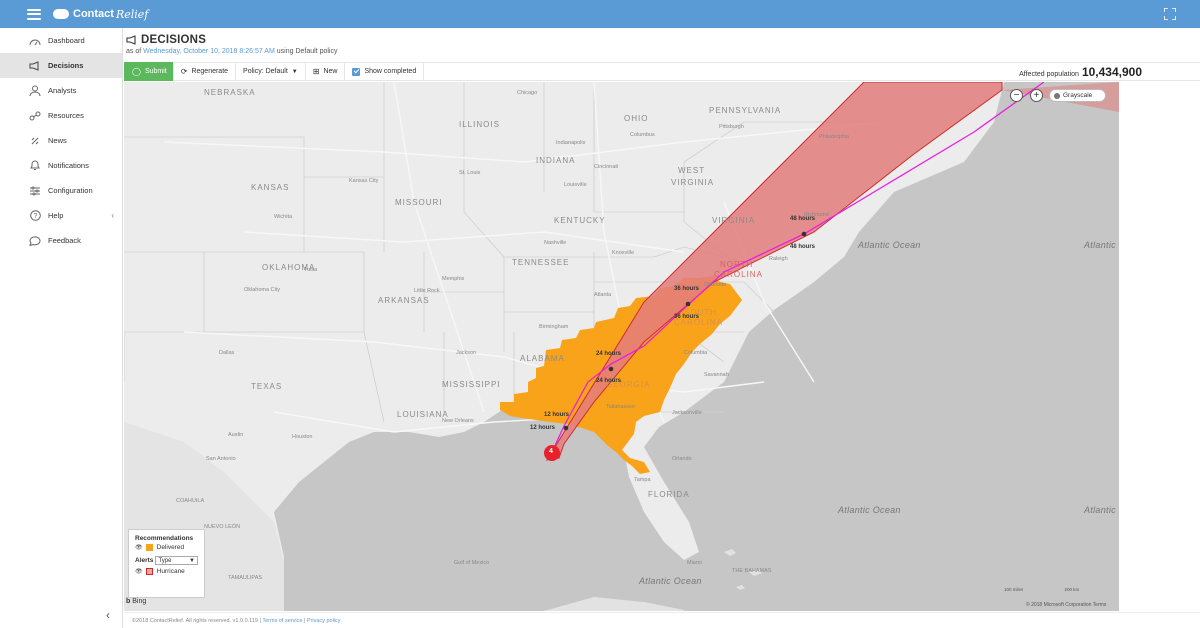 The height and width of the screenshot is (628, 1200). I want to click on delivered-swatch, so click(149, 547).